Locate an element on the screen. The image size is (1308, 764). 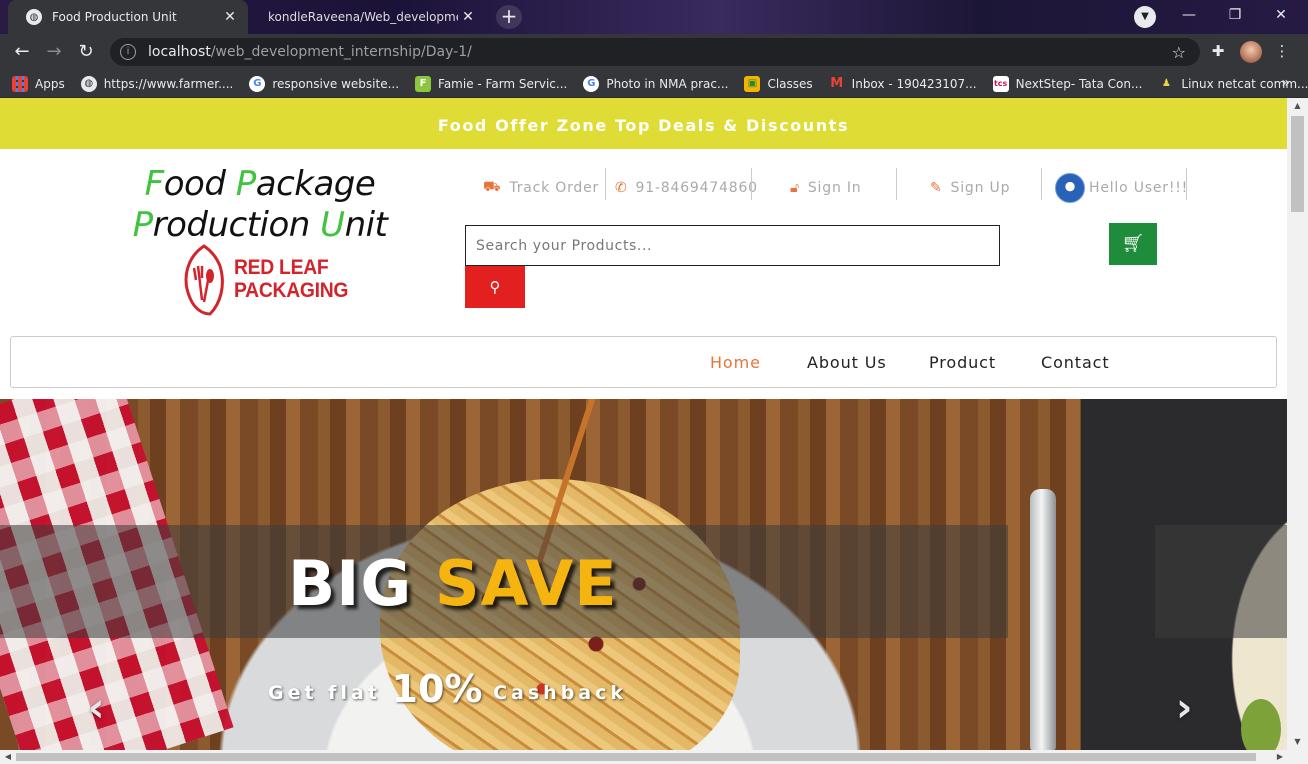
bookmark-apps: Apps is located at coordinates (38, 83).